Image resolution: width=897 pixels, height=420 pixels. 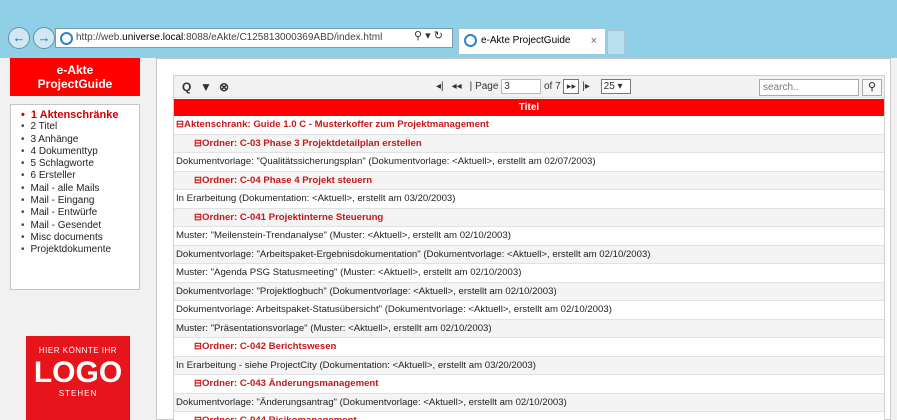 I want to click on last-page-icon: |▸, so click(x=586, y=86).